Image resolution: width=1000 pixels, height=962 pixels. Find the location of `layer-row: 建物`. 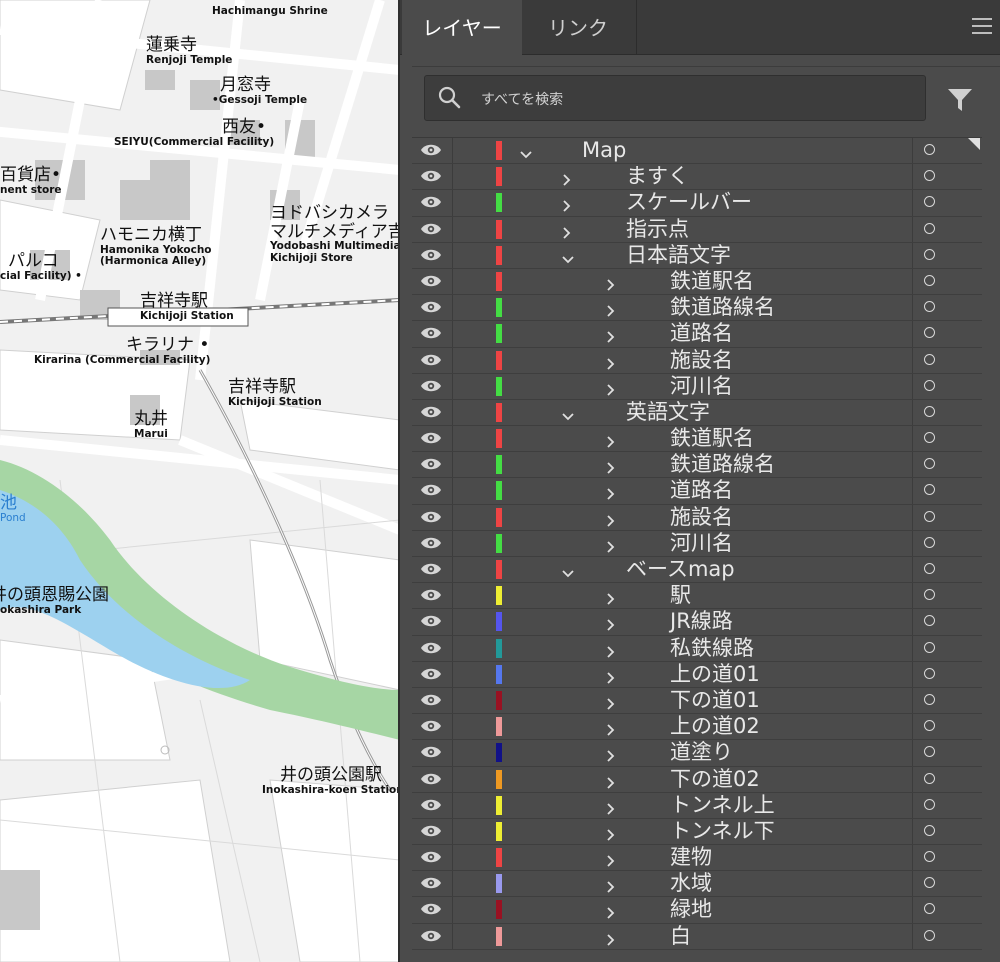

layer-row: 建物 is located at coordinates (697, 858).